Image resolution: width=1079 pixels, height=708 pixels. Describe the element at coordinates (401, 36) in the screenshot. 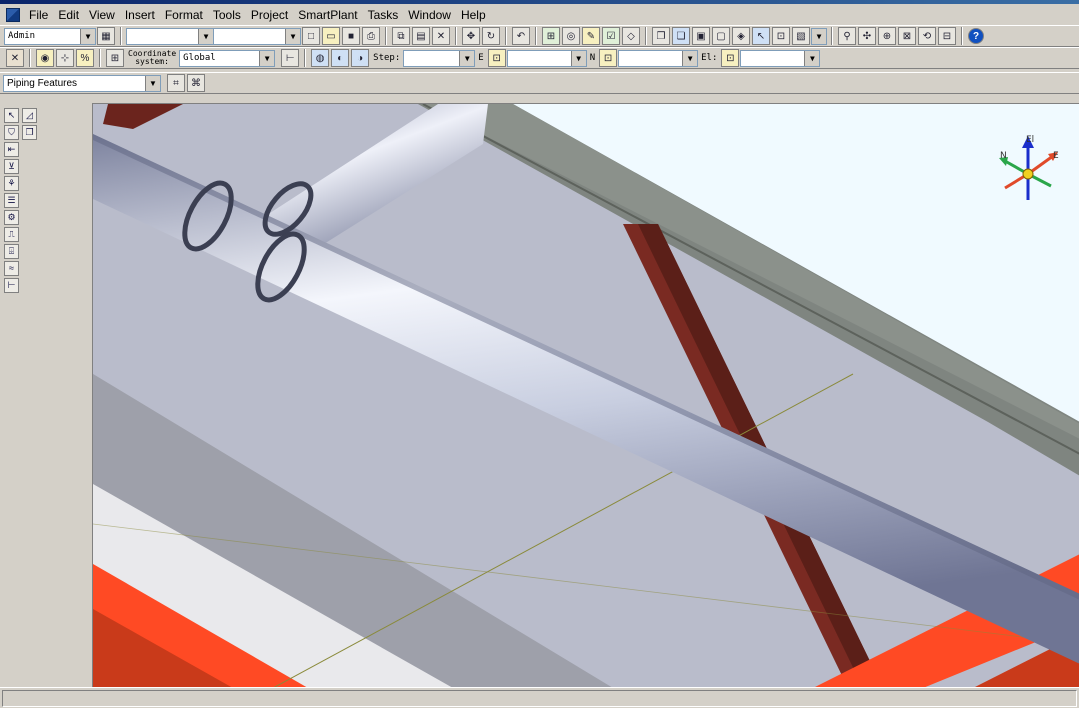

I see `copy-icon: ⧉` at that location.